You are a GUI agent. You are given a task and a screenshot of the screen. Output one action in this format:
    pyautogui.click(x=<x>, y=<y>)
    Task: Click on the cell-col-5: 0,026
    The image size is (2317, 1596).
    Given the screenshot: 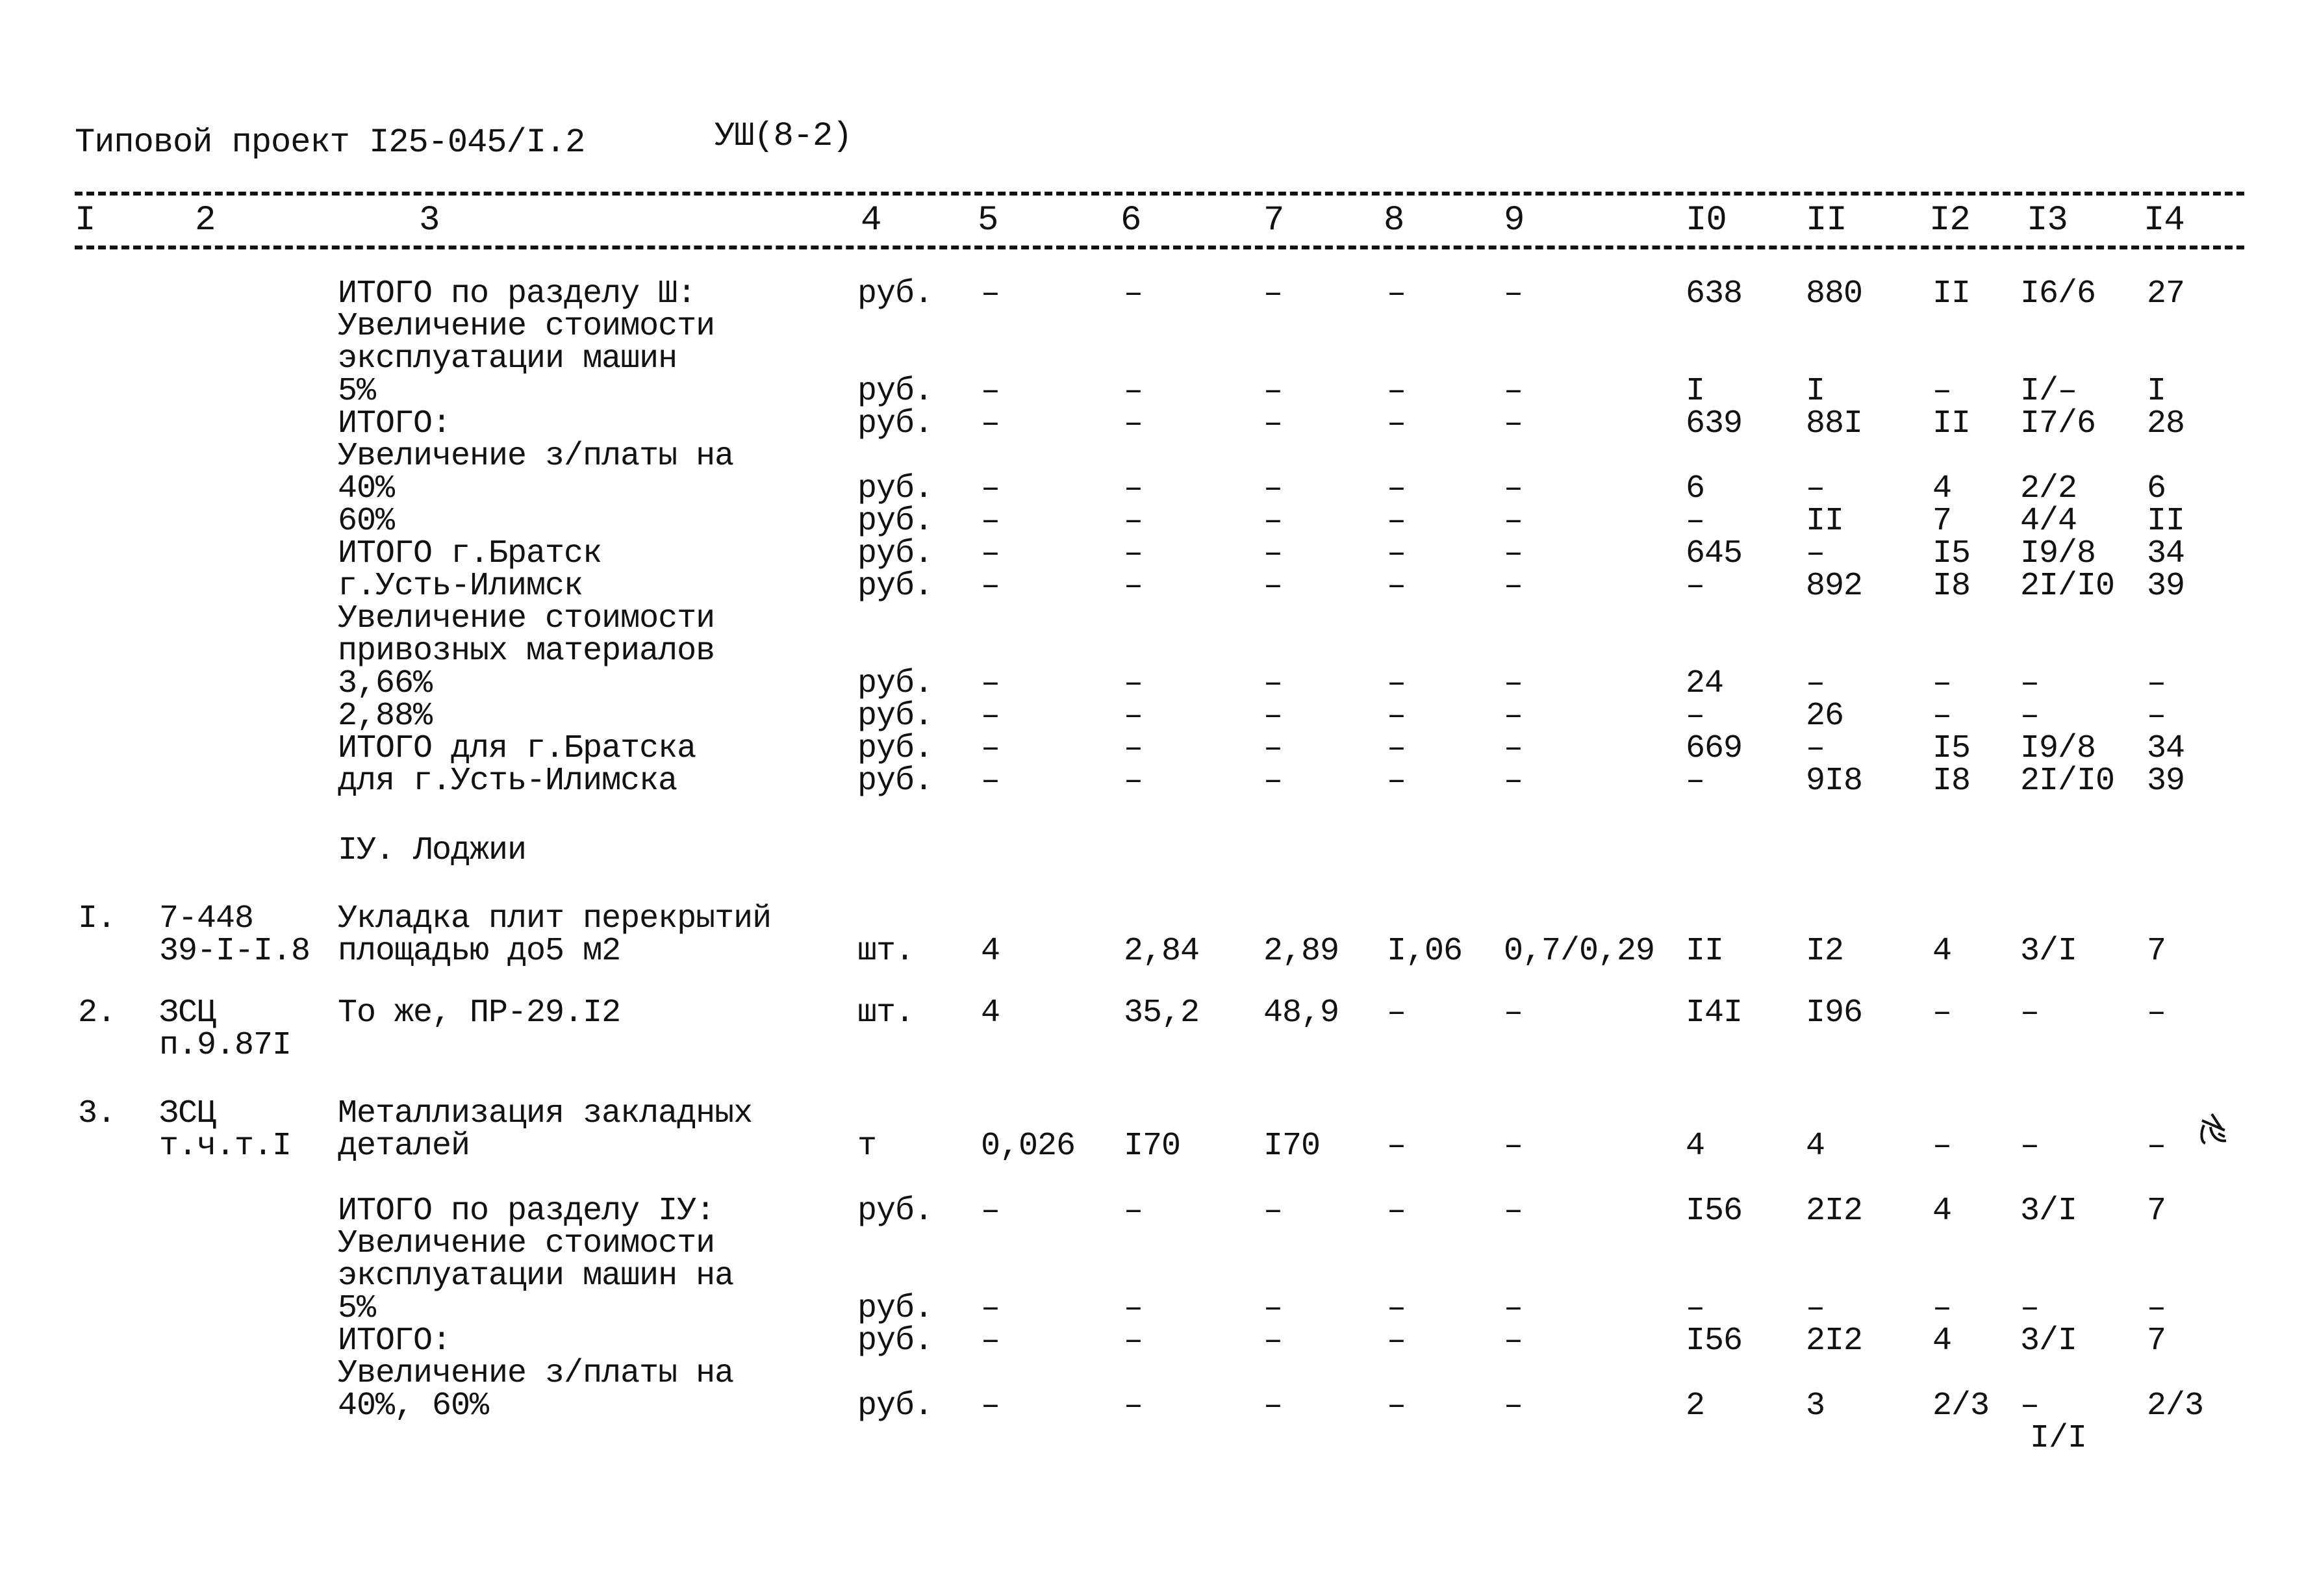 What is the action you would take?
    pyautogui.click(x=1028, y=1146)
    